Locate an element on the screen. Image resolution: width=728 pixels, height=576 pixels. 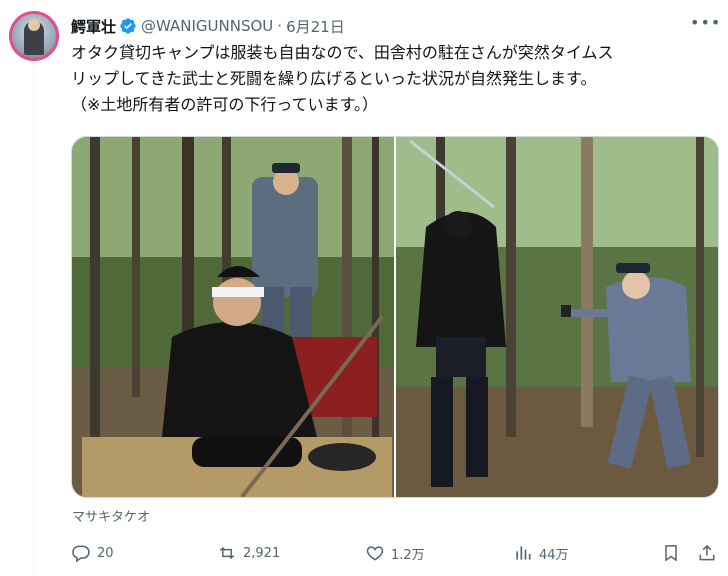
thread-line is located at coordinates (33, 288).